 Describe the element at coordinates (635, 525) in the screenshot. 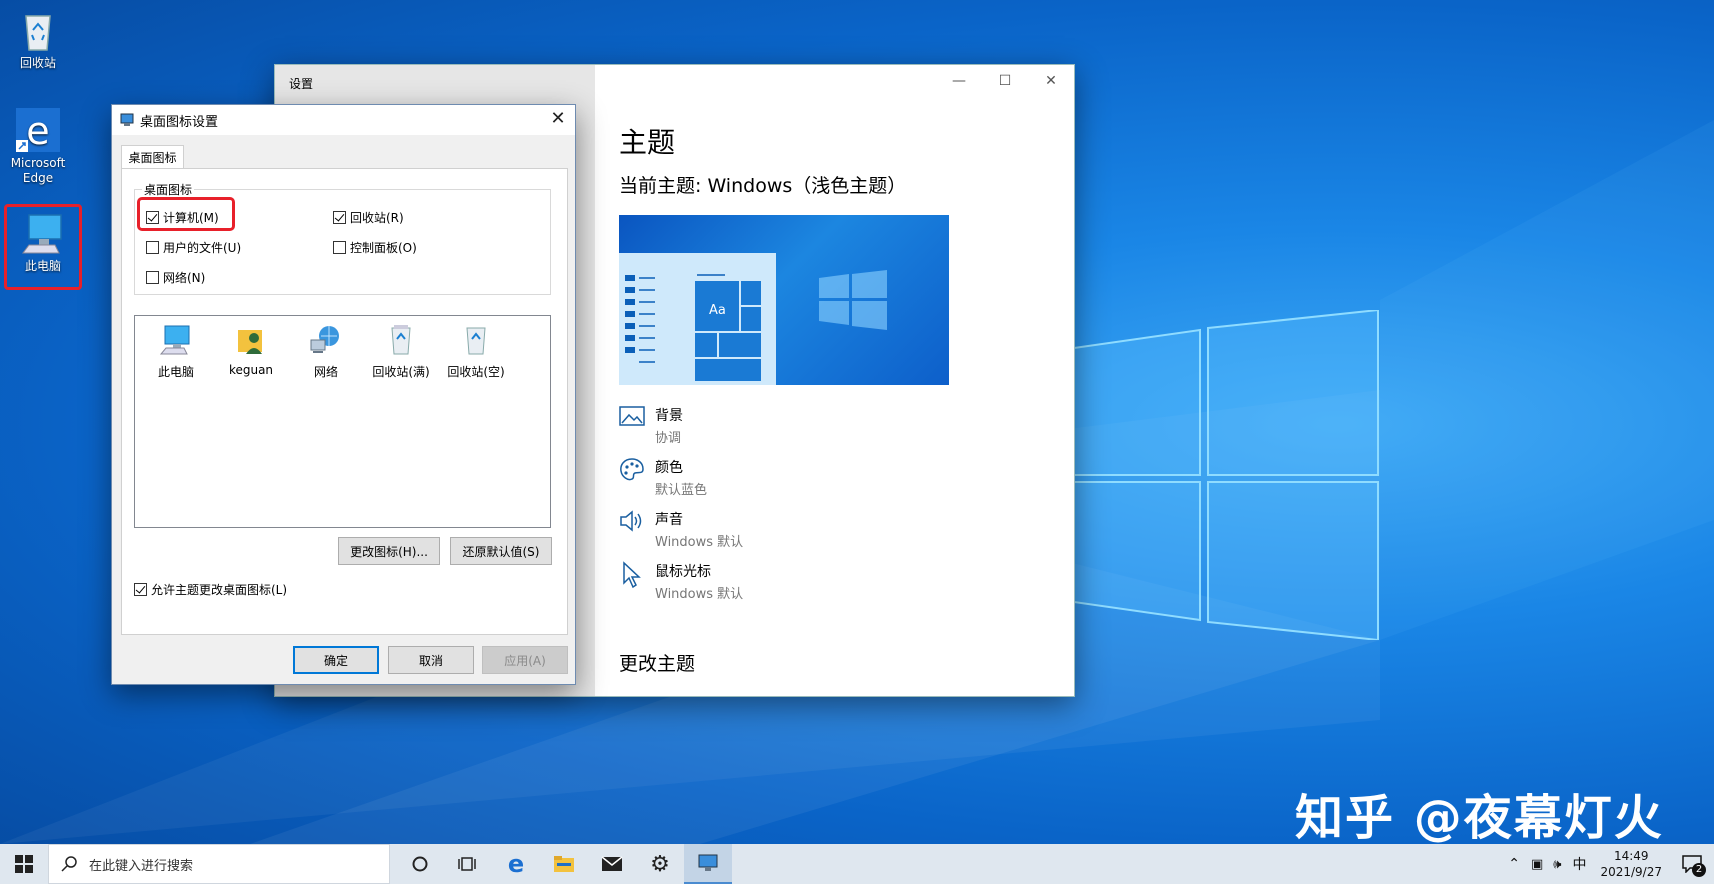

I see `speaker-icon` at that location.